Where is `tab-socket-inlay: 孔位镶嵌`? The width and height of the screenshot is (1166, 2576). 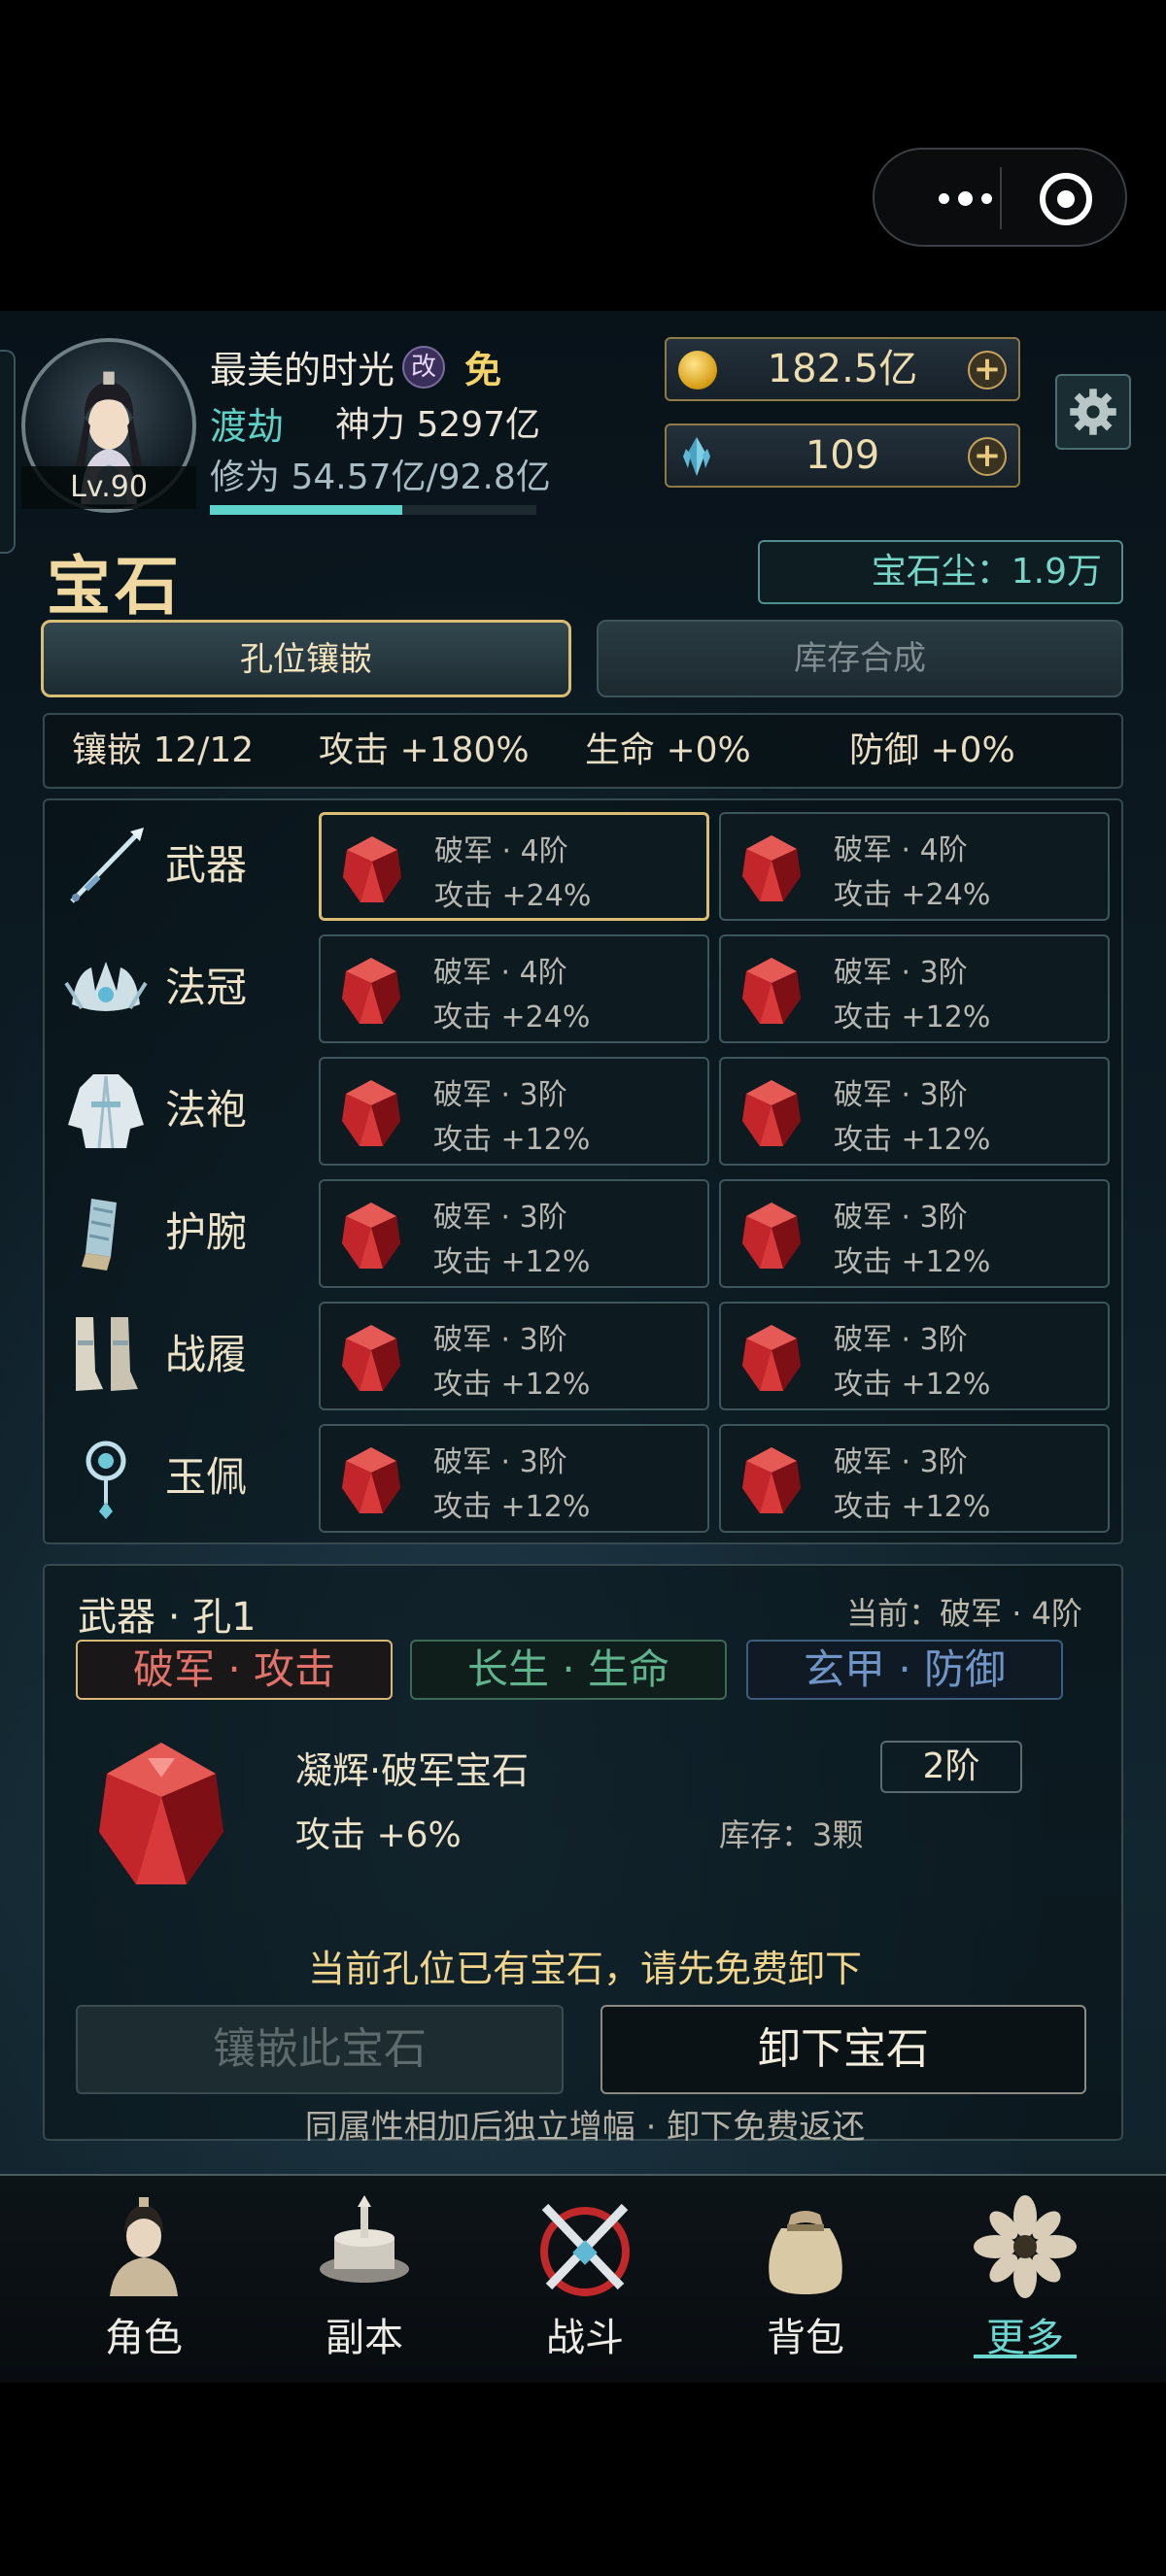 tab-socket-inlay: 孔位镶嵌 is located at coordinates (306, 658).